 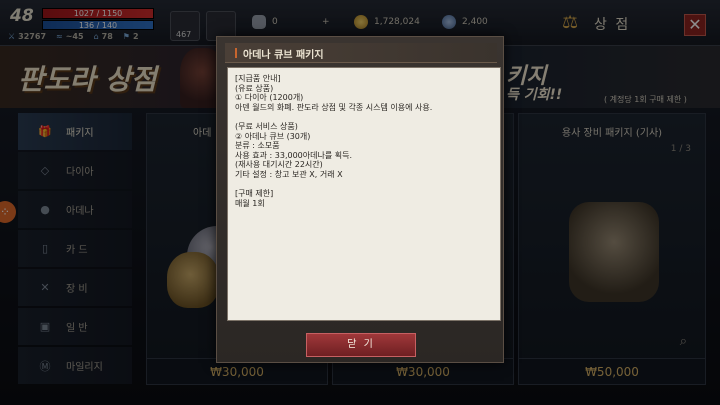 What do you see at coordinates (236, 53) in the screenshot?
I see `title-accent-bar` at bounding box center [236, 53].